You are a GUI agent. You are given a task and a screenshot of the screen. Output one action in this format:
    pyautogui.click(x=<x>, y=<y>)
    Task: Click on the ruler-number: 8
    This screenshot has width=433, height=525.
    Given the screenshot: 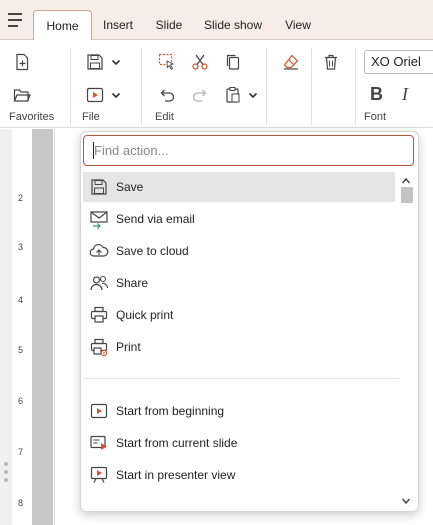 What is the action you would take?
    pyautogui.click(x=21, y=503)
    